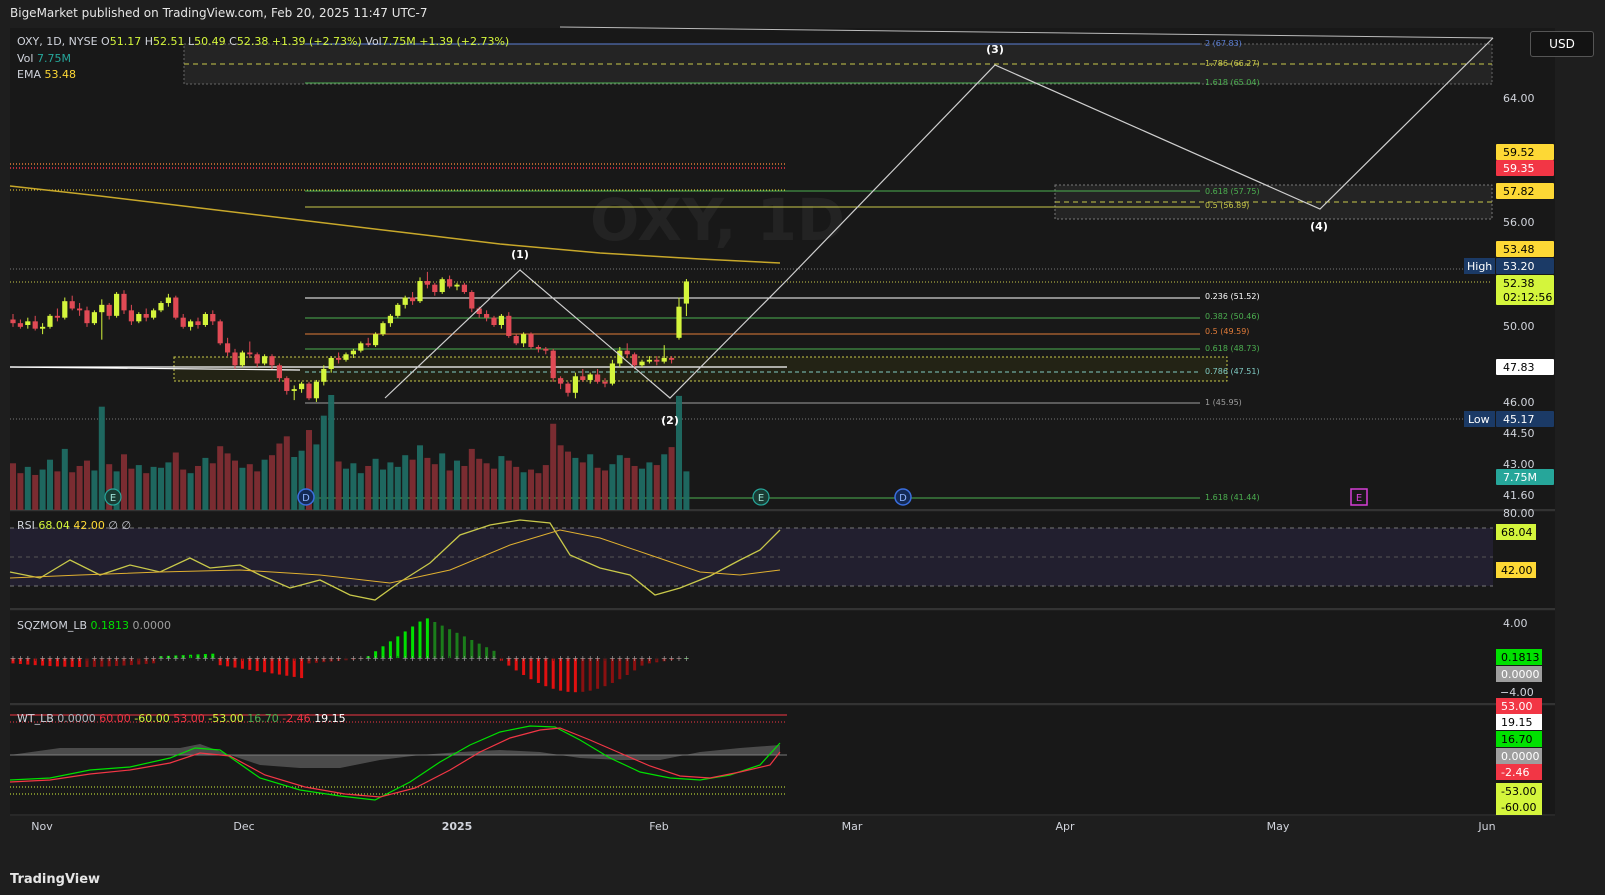 Image resolution: width=1605 pixels, height=895 pixels. What do you see at coordinates (761, 498) in the screenshot?
I see `earnings-marker-label: E` at bounding box center [761, 498].